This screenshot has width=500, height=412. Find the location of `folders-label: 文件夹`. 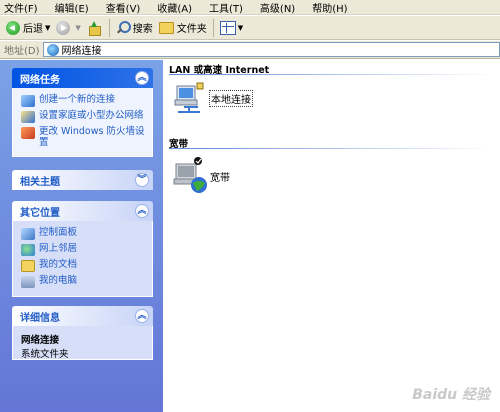

folders-label: 文件夹 is located at coordinates (191, 29).